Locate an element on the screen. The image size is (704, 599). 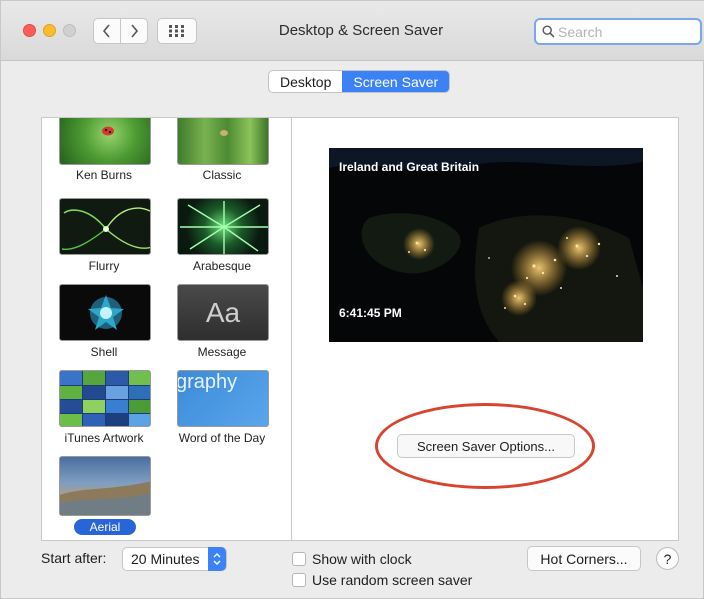
classic-thumbnail is located at coordinates (223, 141).